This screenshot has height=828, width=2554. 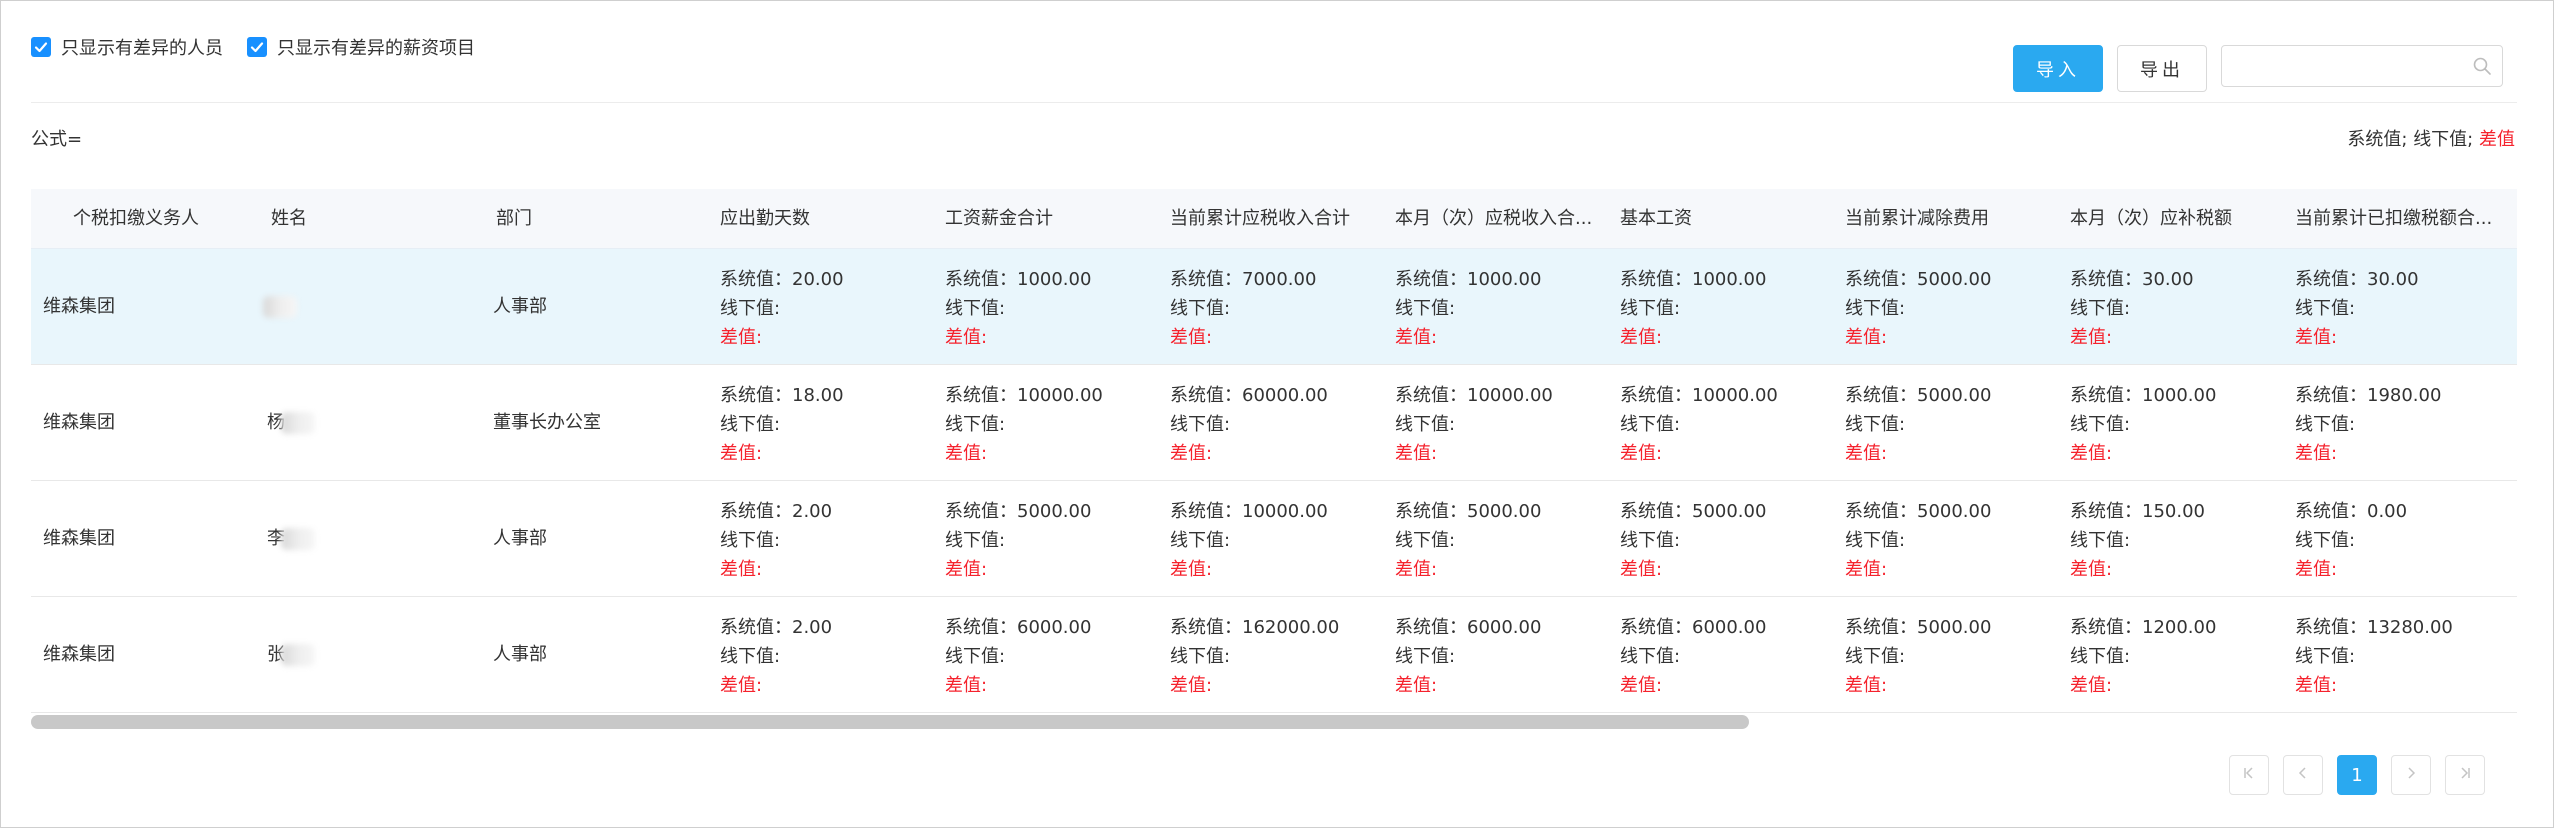 I want to click on system-value: 13280.00, so click(x=2410, y=627).